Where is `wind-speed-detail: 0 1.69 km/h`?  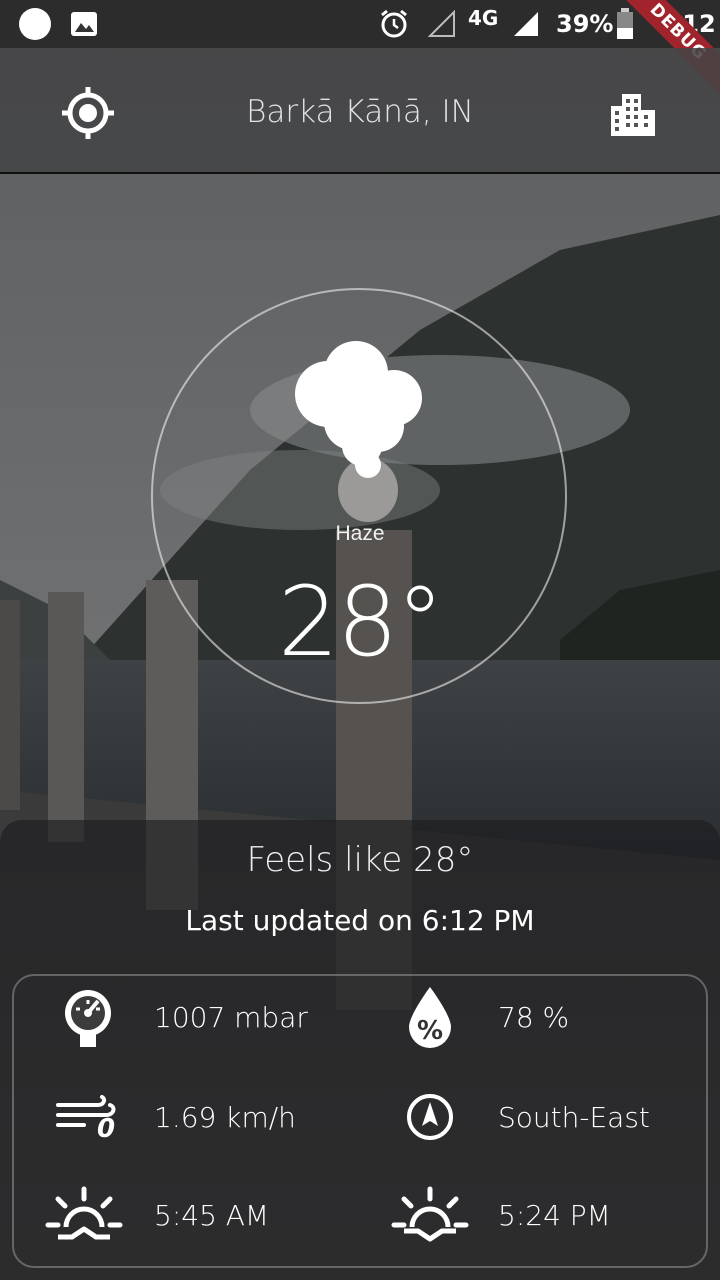 wind-speed-detail: 0 1.69 km/h is located at coordinates (172, 1117).